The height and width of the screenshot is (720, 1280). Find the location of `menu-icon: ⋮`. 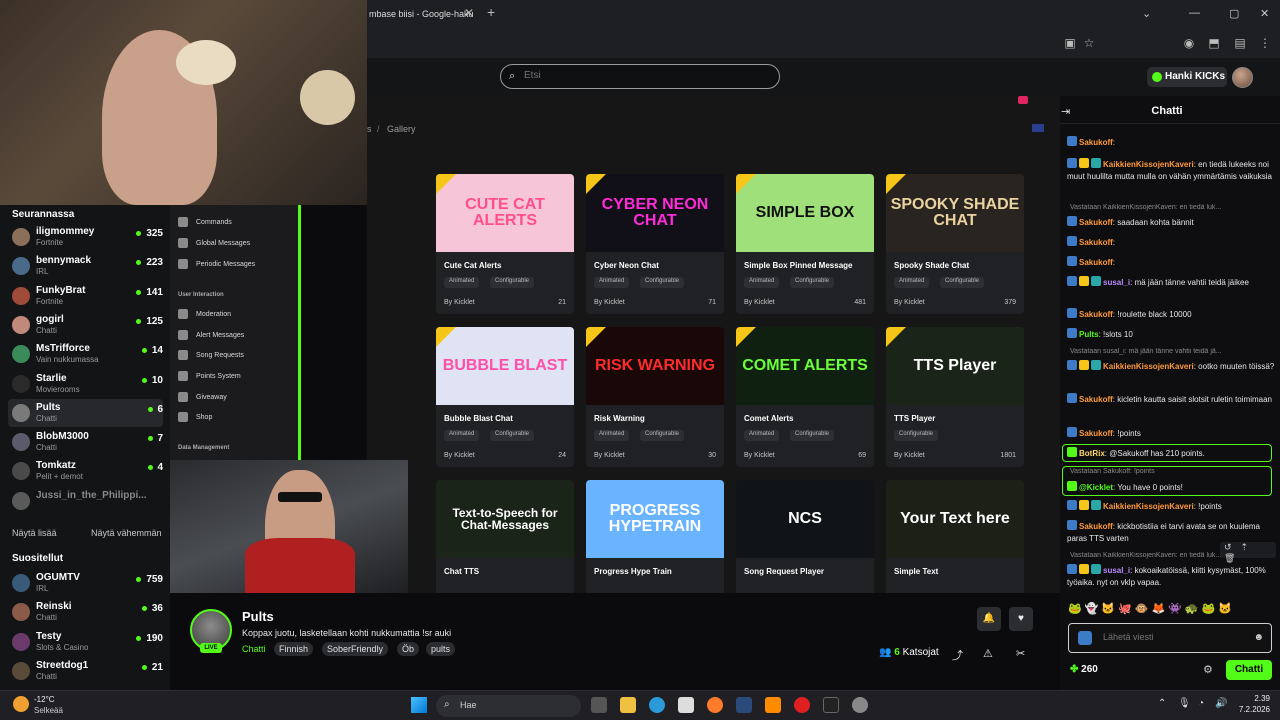

menu-icon: ⋮ is located at coordinates (1265, 43).